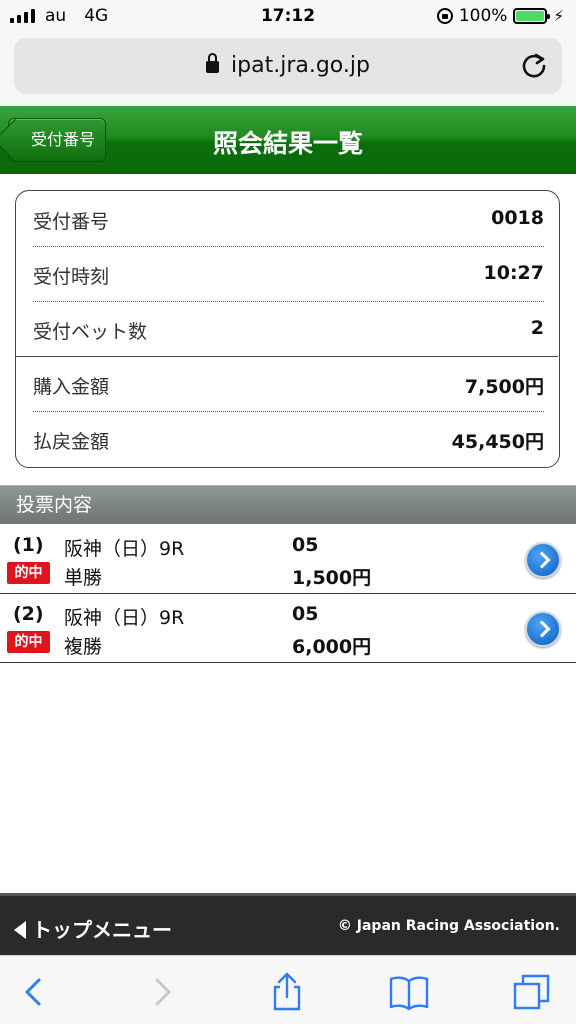 The height and width of the screenshot is (1024, 576). I want to click on lock-rotation-icon, so click(444, 16).